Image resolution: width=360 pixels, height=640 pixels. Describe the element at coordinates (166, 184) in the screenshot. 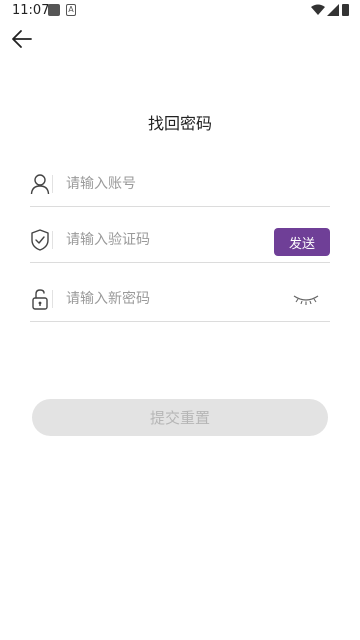

I see `account-input` at that location.